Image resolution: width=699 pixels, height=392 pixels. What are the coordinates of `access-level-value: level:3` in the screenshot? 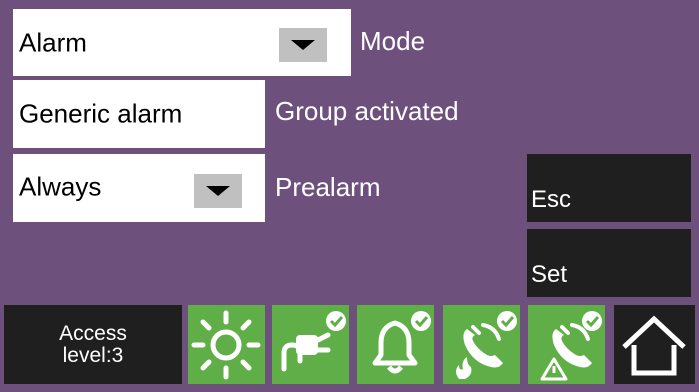 It's located at (93, 355).